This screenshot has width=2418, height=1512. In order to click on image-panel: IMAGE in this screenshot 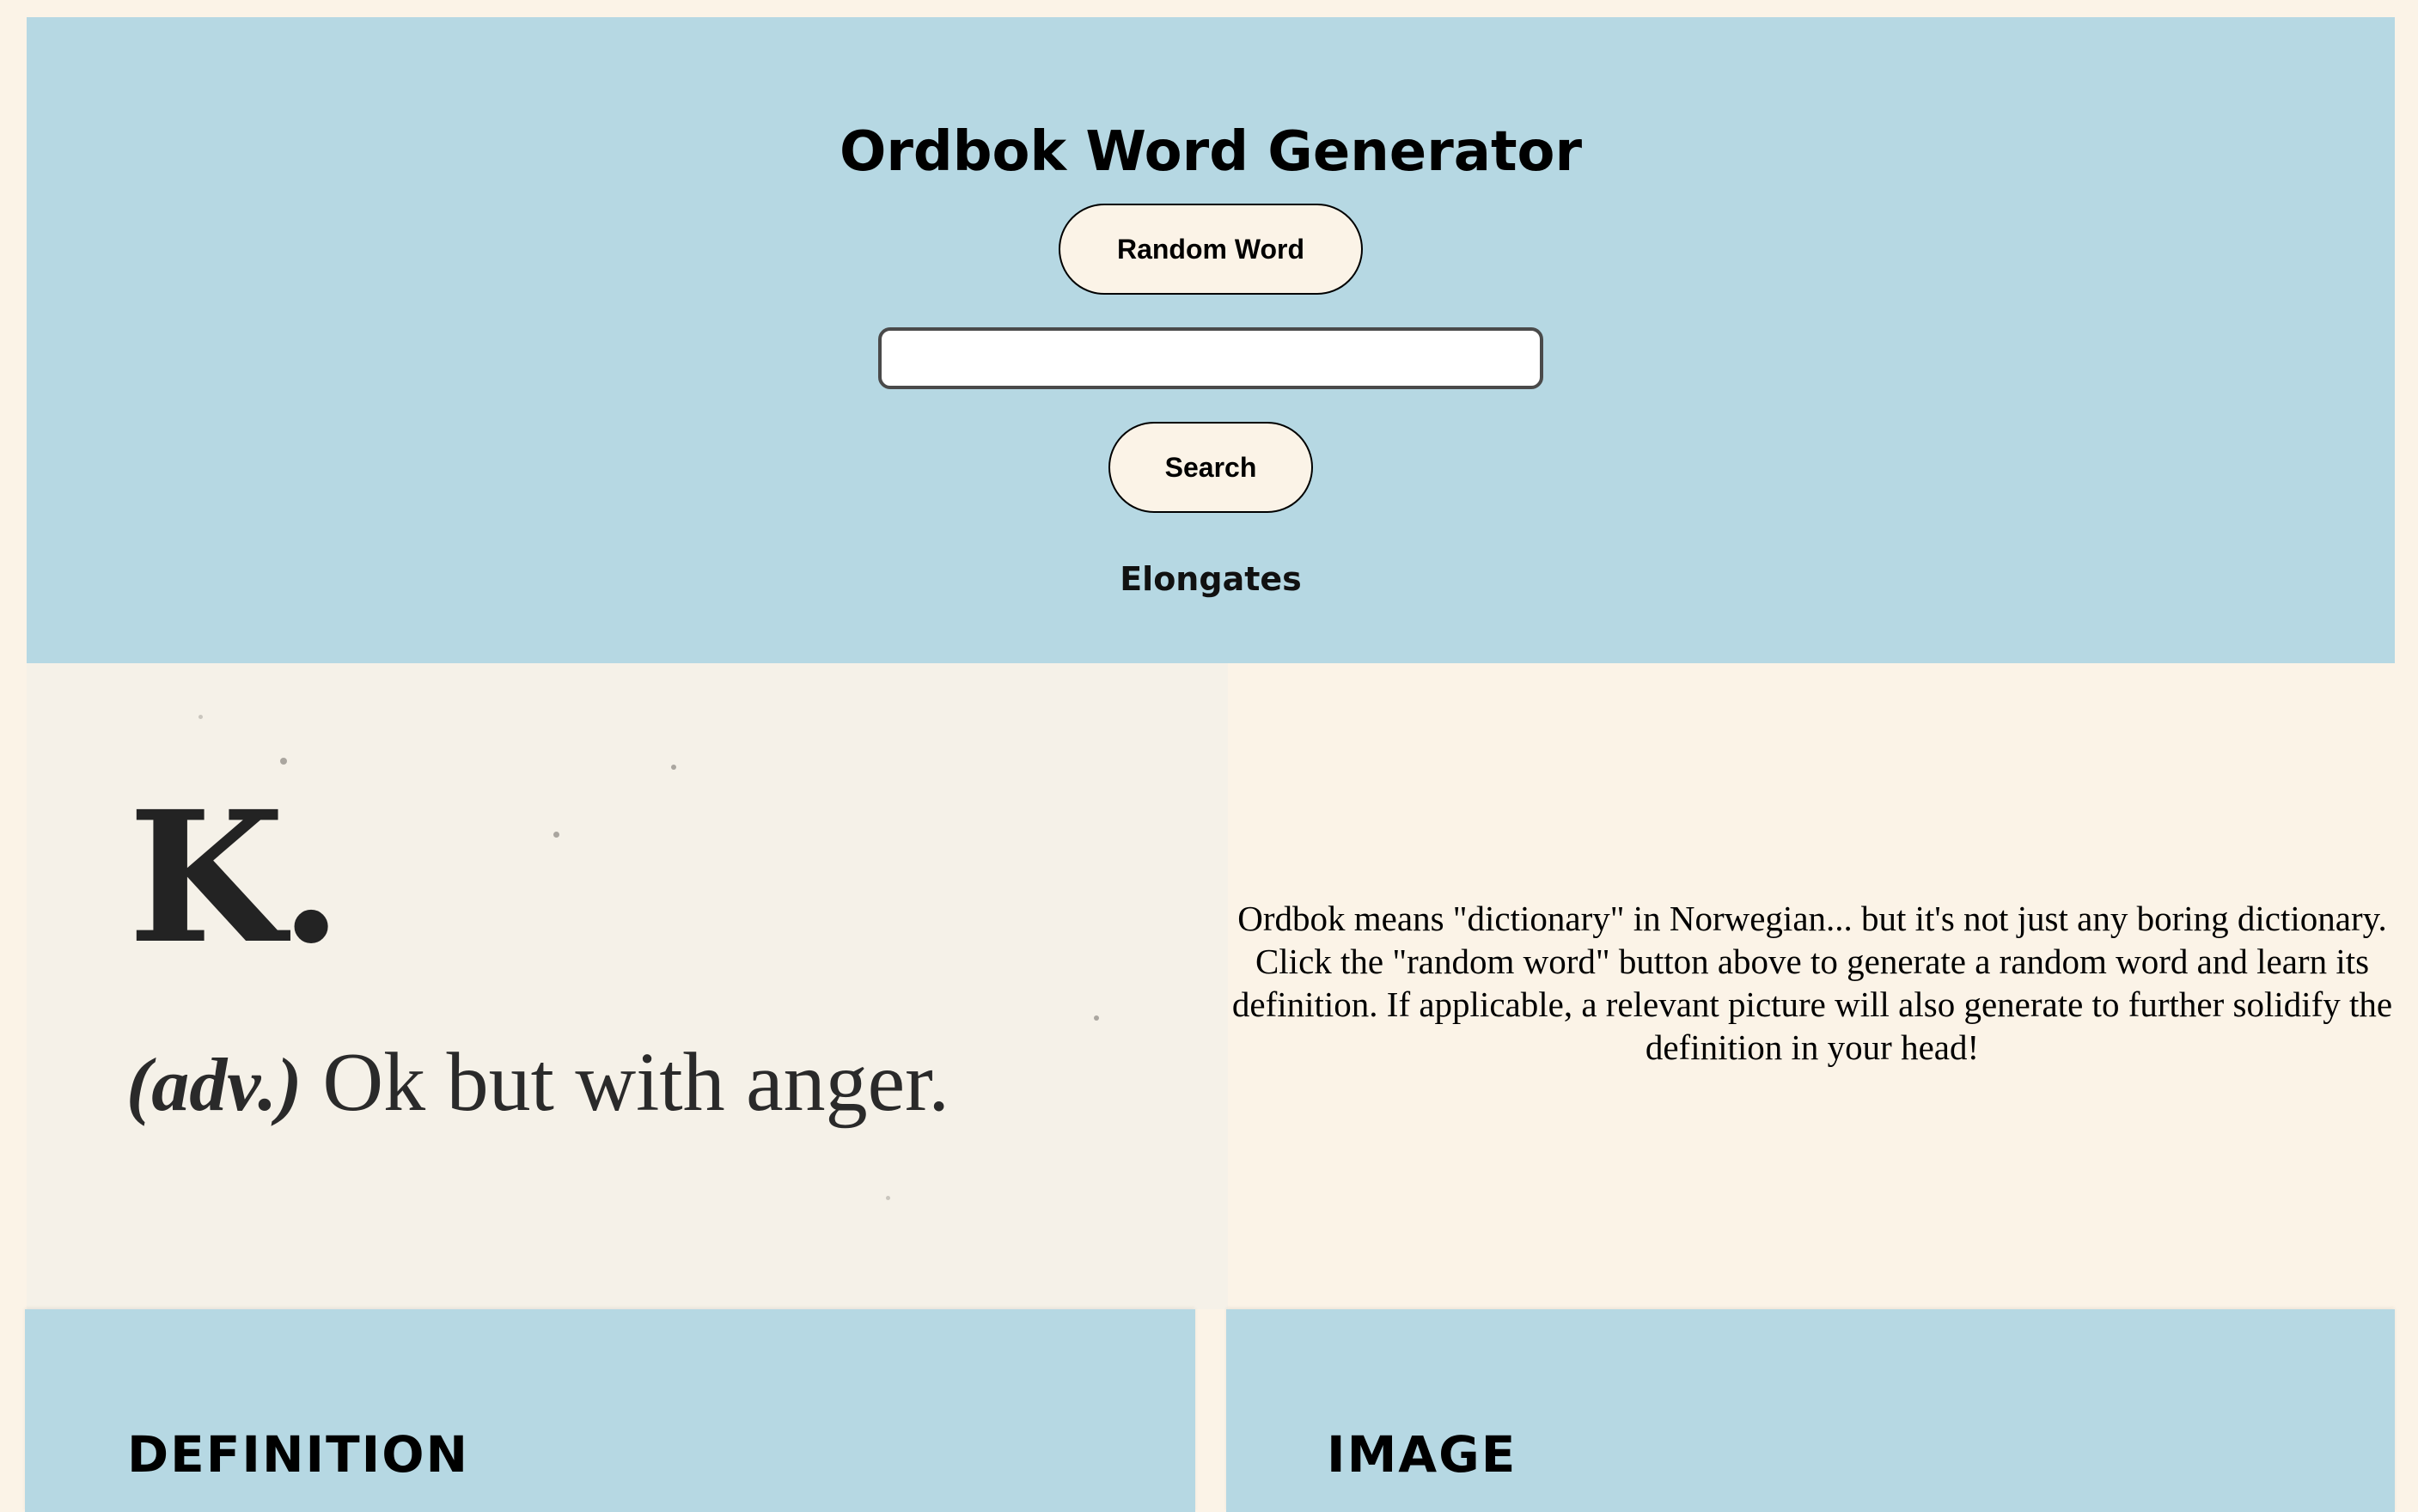, I will do `click(1811, 1410)`.